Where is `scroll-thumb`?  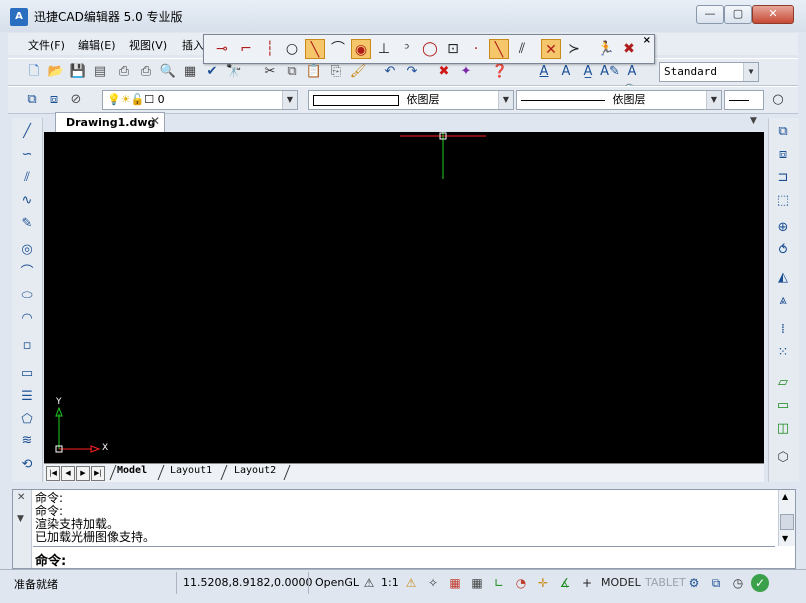 scroll-thumb is located at coordinates (787, 522).